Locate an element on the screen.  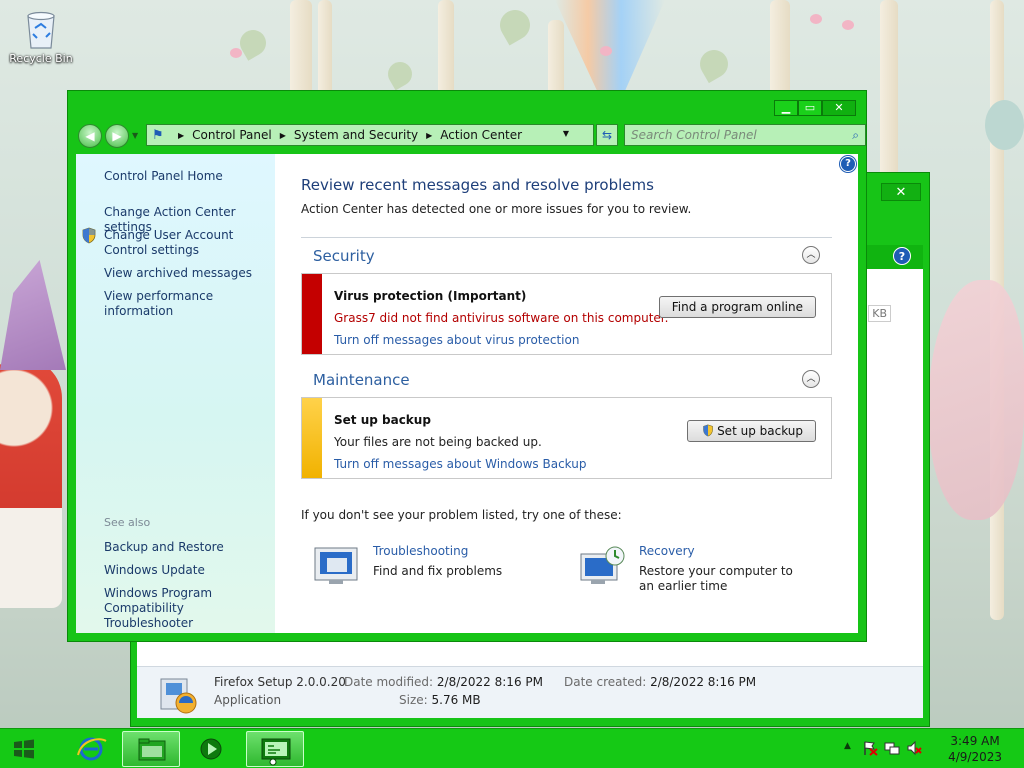
date-modified-value: 2/8/2022 8:16 PM is located at coordinates (489, 682).